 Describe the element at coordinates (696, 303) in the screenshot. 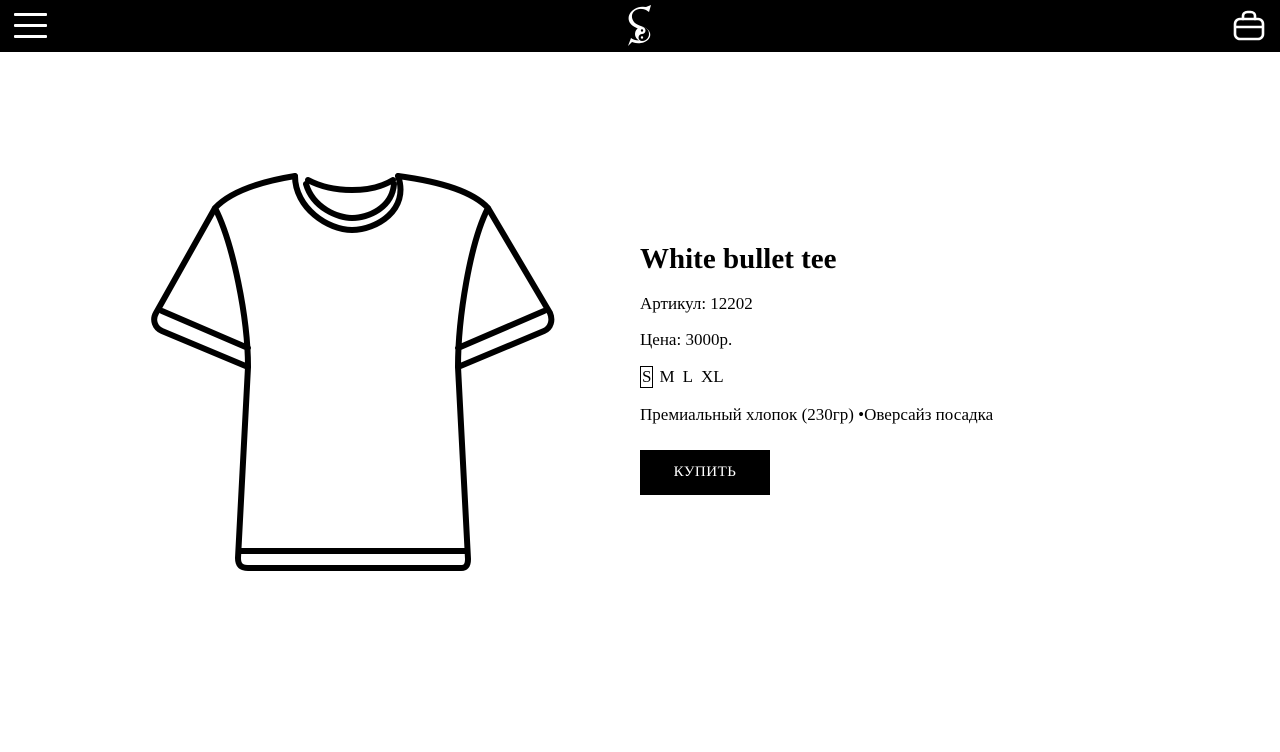

I see `product-article: Артикул: 12202` at that location.